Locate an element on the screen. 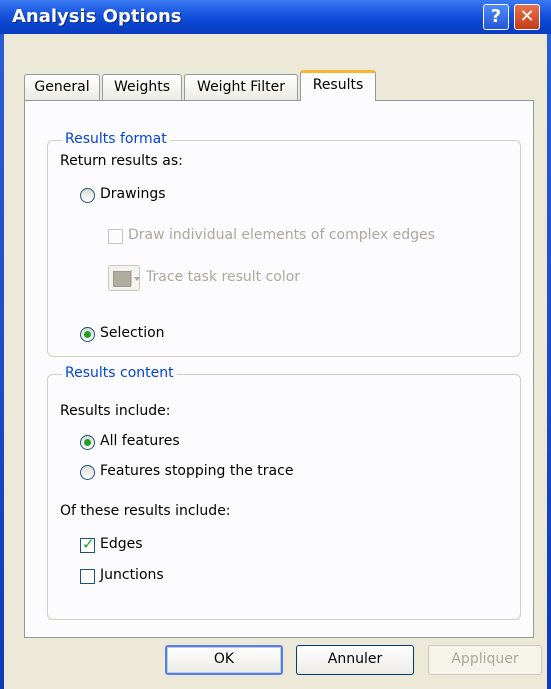  drawings-radio is located at coordinates (87, 195).